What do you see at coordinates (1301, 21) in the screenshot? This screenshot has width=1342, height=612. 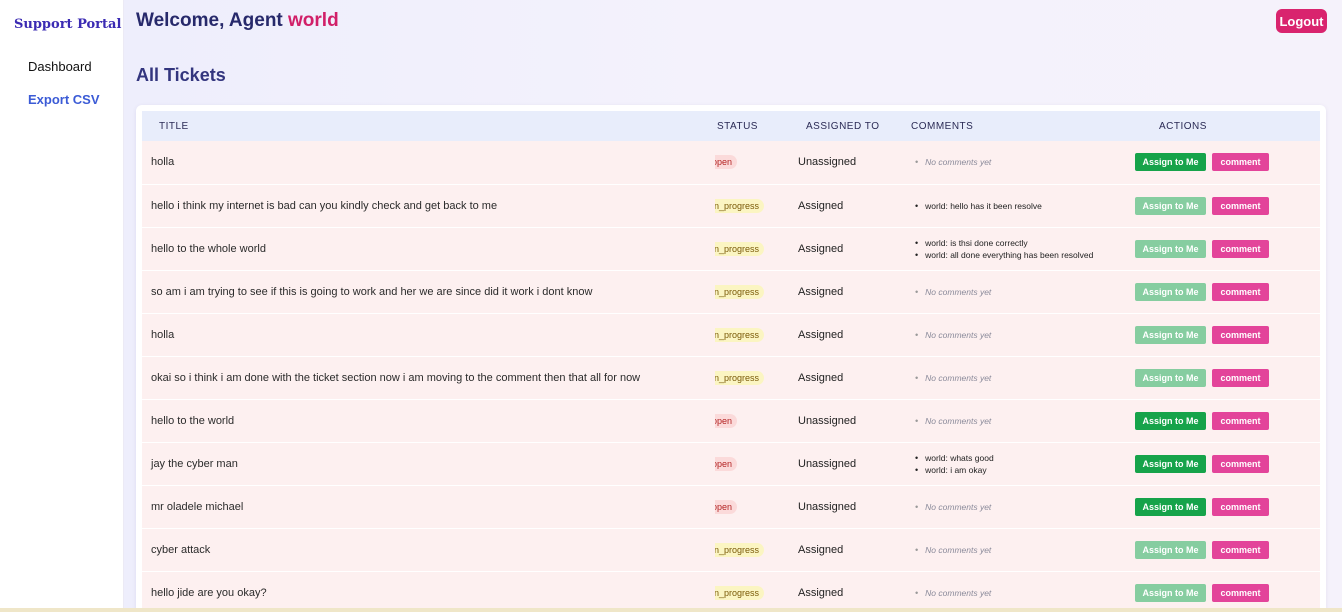 I see `logout-button: Logout` at bounding box center [1301, 21].